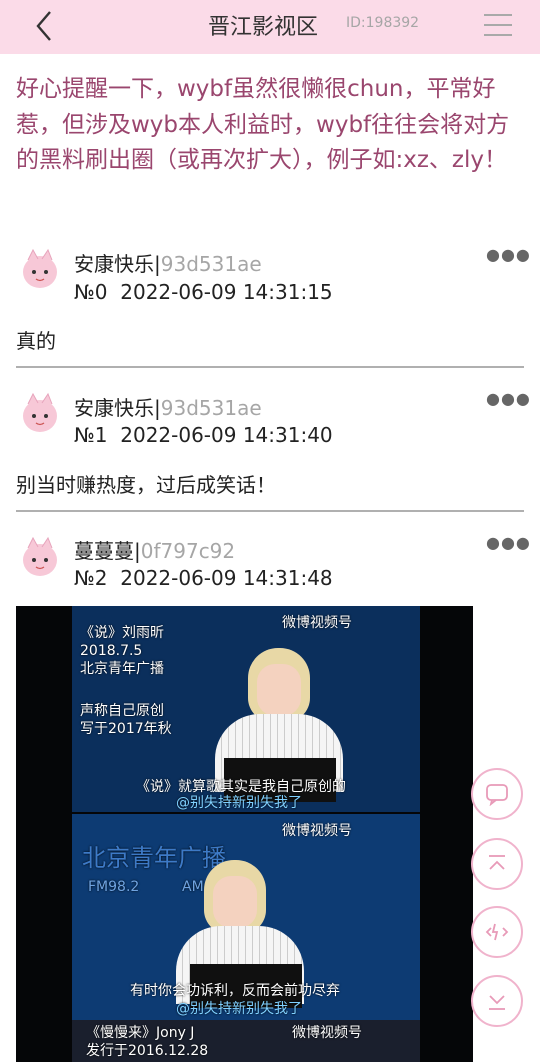  I want to click on comment-icon, so click(497, 795).